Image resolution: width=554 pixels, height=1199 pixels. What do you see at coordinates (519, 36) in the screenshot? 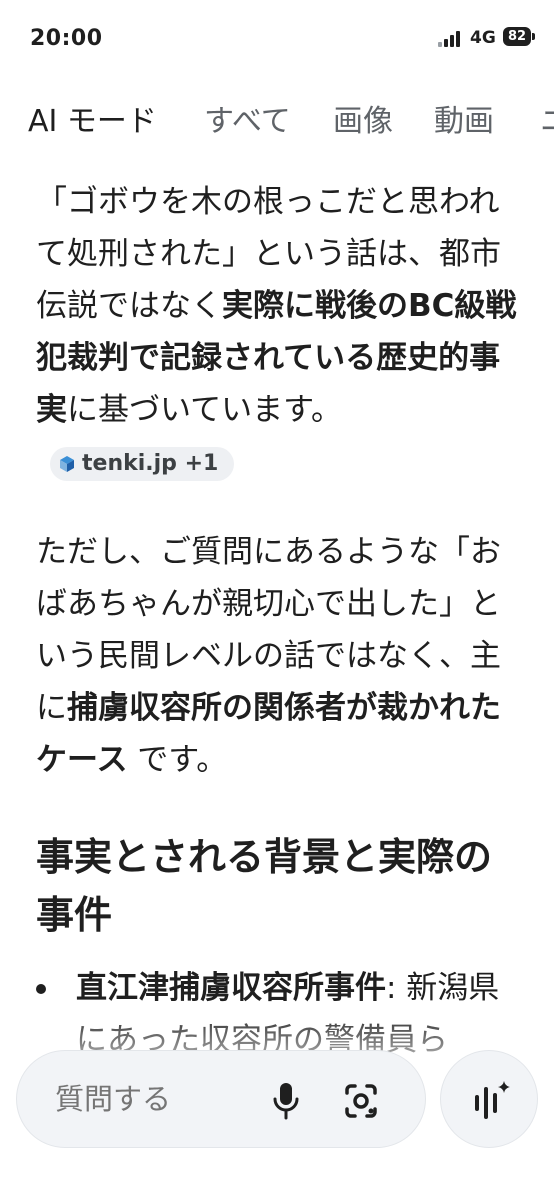
I see `battery-icon: 82` at bounding box center [519, 36].